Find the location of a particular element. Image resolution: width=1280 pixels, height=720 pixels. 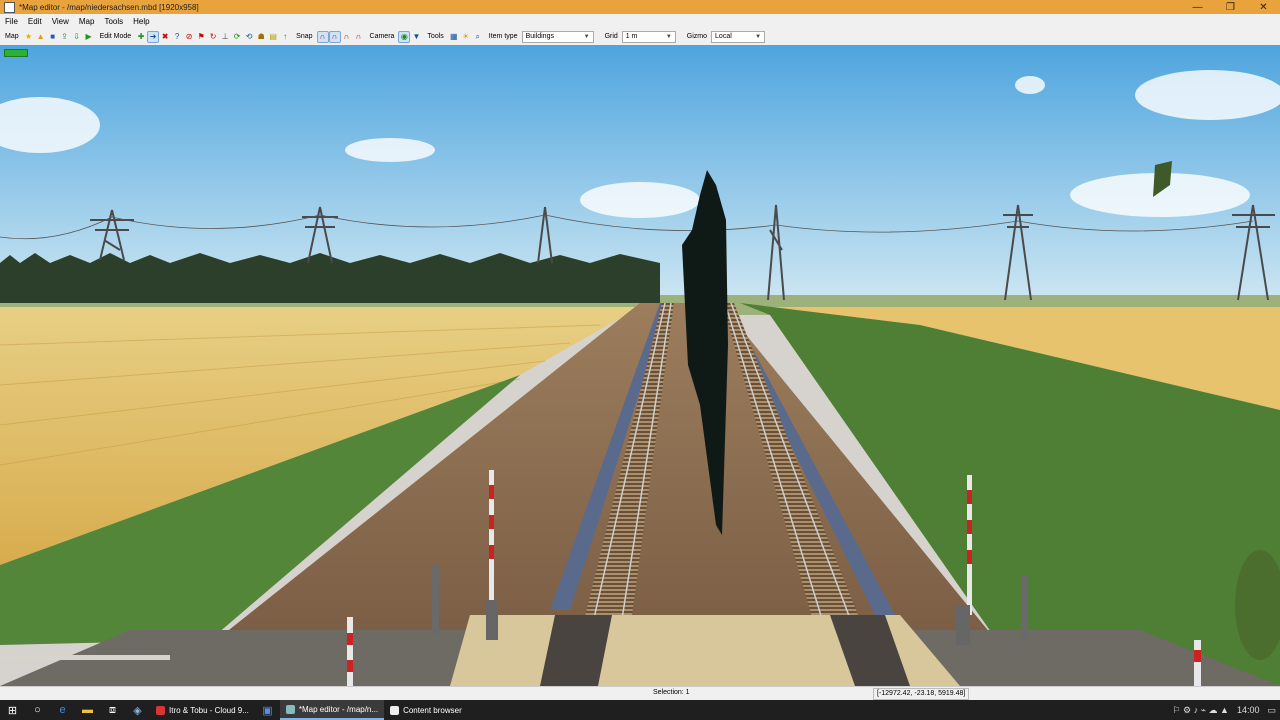

load-progress-indicator is located at coordinates (16, 53).